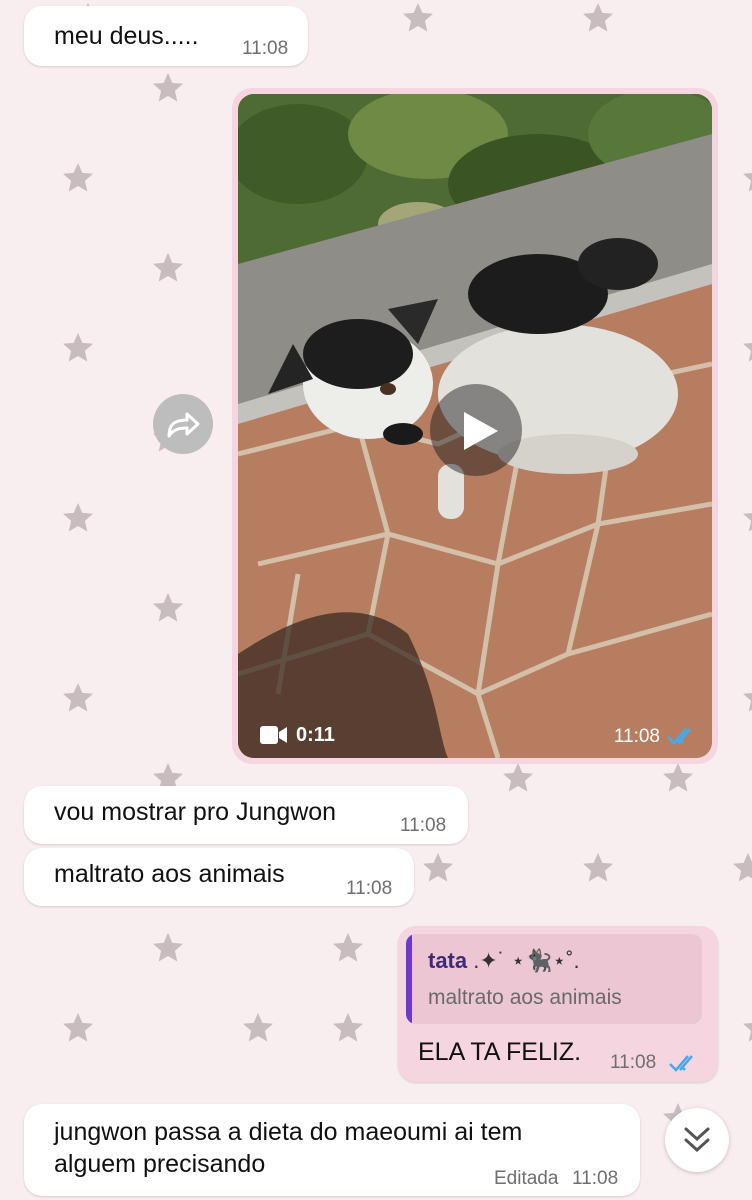  I want to click on quote-author-decoration: .✦˙ ⋆🐈‍⬛⋆˚., so click(526, 960).